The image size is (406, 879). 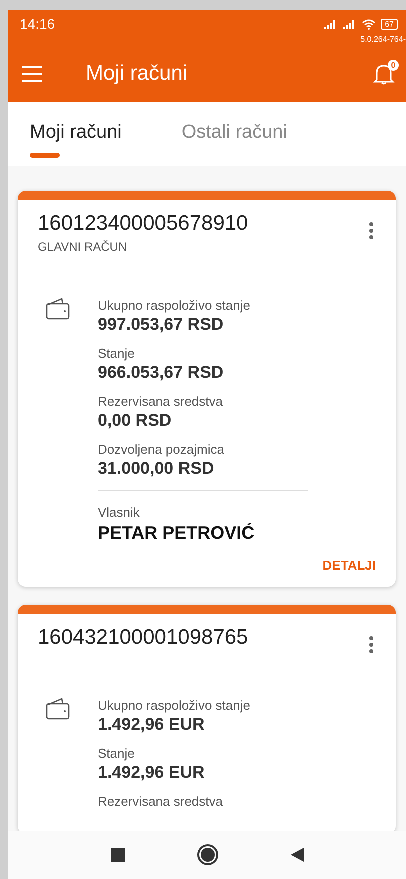 What do you see at coordinates (297, 855) in the screenshot?
I see `back-icon` at bounding box center [297, 855].